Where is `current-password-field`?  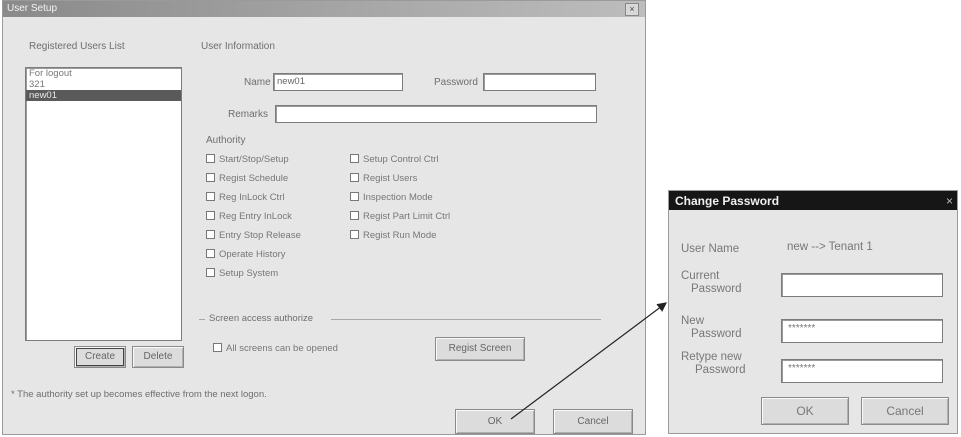 current-password-field is located at coordinates (862, 285).